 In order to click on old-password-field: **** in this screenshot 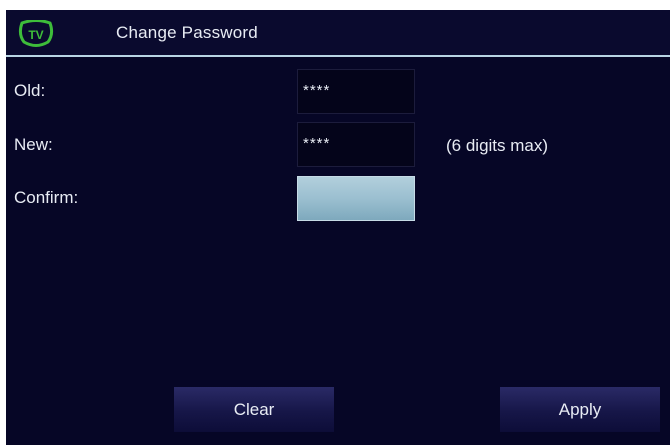, I will do `click(356, 91)`.